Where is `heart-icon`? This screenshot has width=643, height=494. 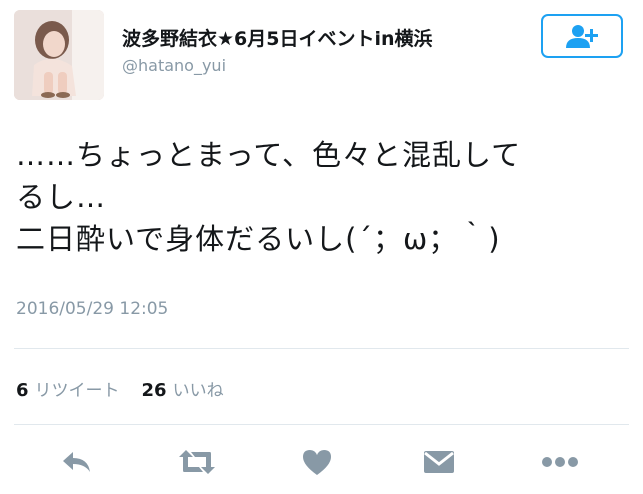
heart-icon is located at coordinates (317, 462).